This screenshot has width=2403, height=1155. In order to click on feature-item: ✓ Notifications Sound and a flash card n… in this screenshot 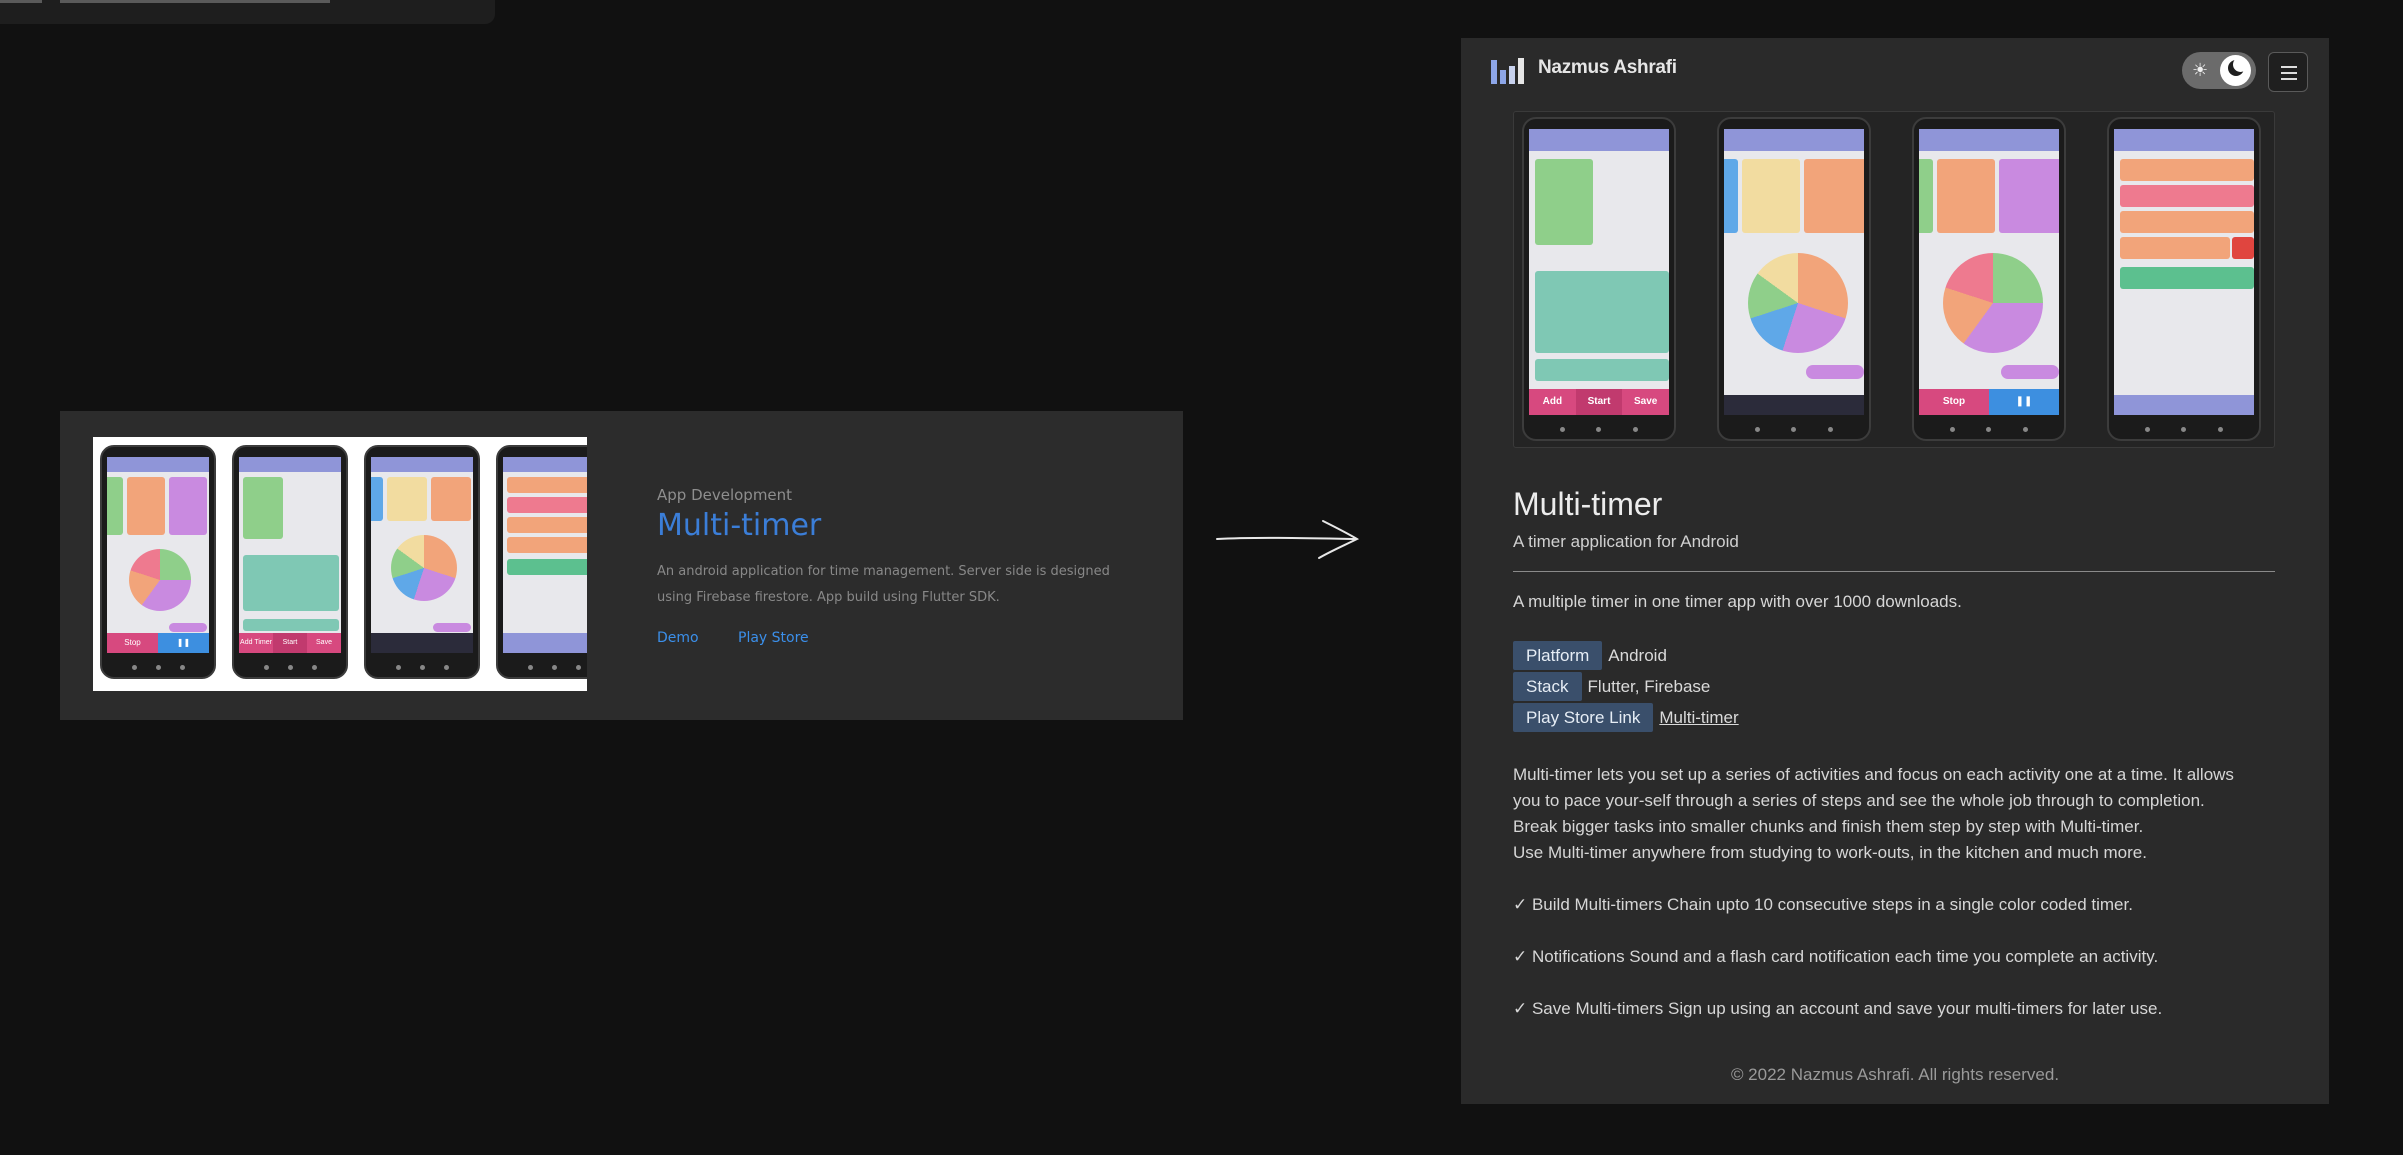, I will do `click(1836, 956)`.